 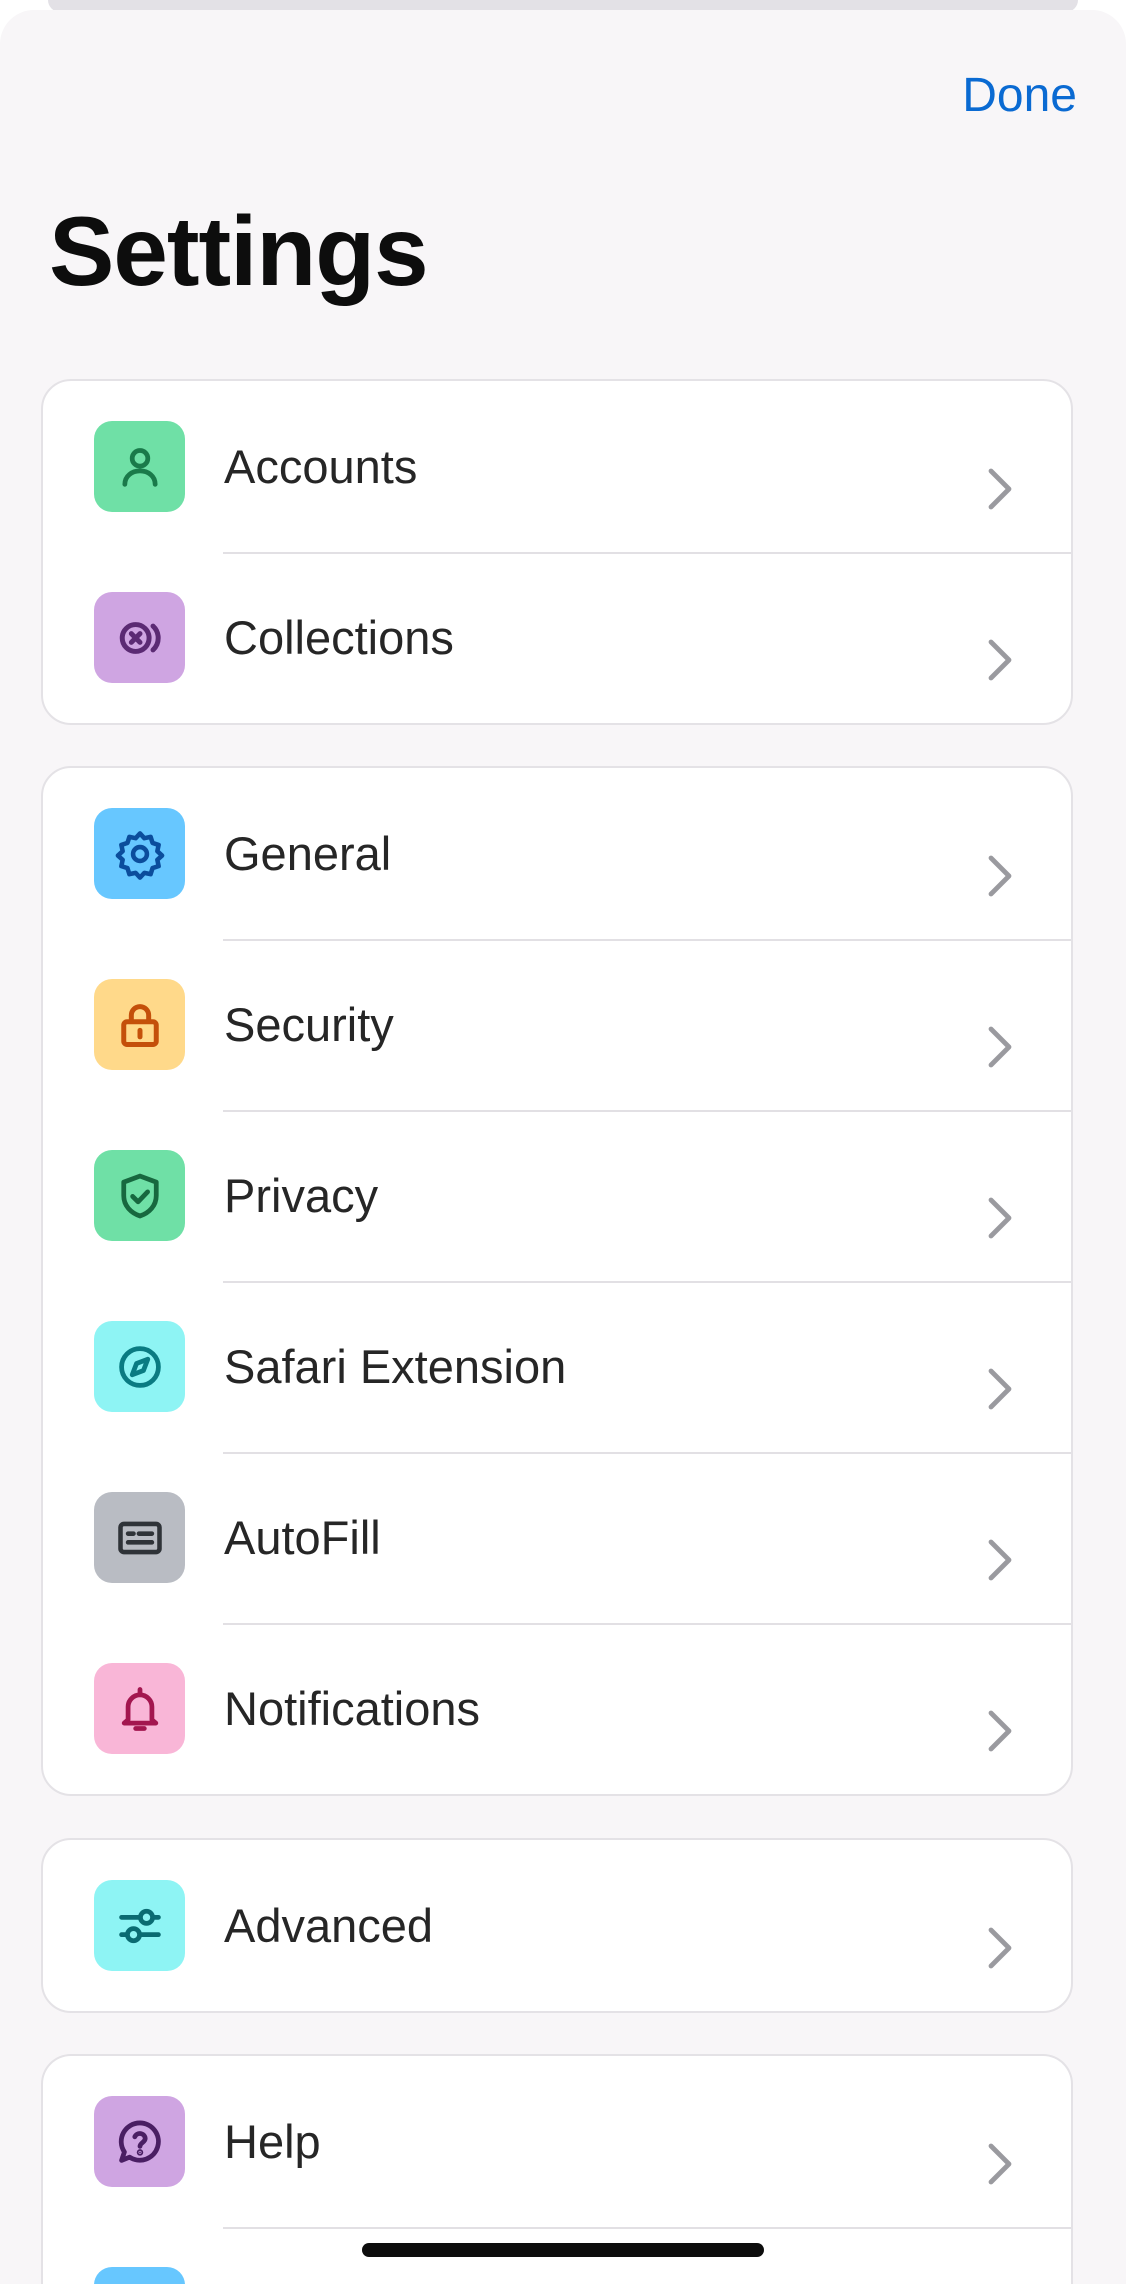 I want to click on compass-icon, so click(x=139, y=1366).